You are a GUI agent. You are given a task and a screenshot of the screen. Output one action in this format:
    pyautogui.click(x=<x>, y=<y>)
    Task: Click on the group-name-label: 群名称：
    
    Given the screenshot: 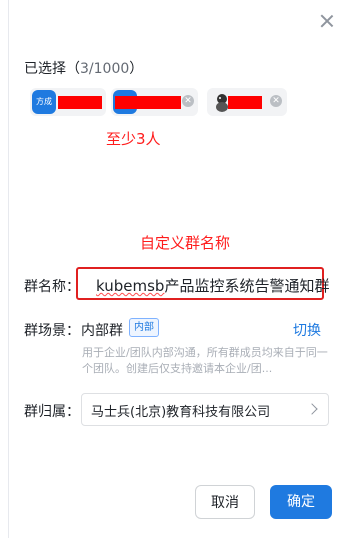 What is the action you would take?
    pyautogui.click(x=52, y=287)
    